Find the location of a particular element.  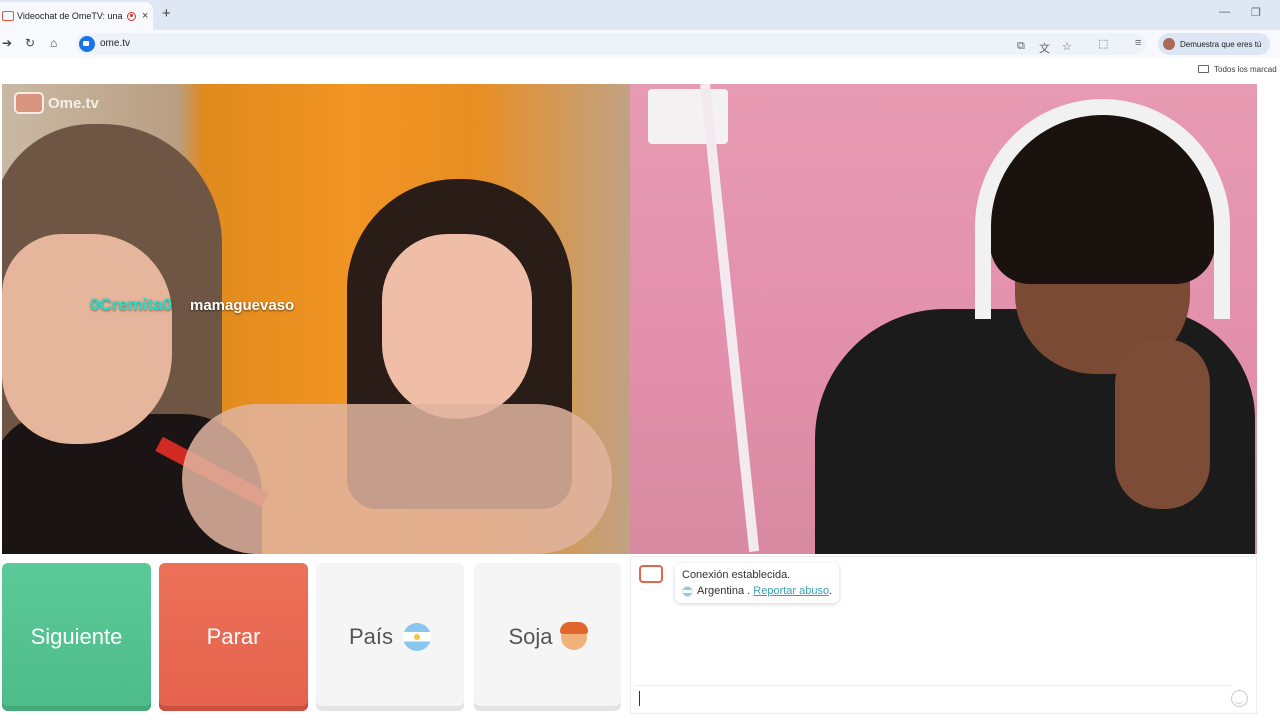

all-bookmarks-link: Todos los marcad is located at coordinates (1245, 69).